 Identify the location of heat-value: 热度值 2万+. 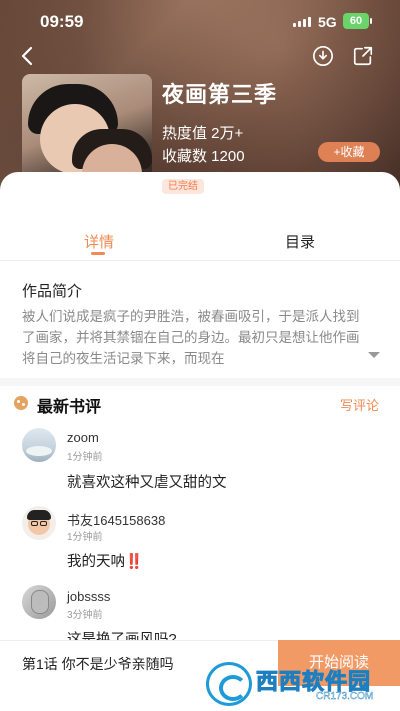
(203, 133).